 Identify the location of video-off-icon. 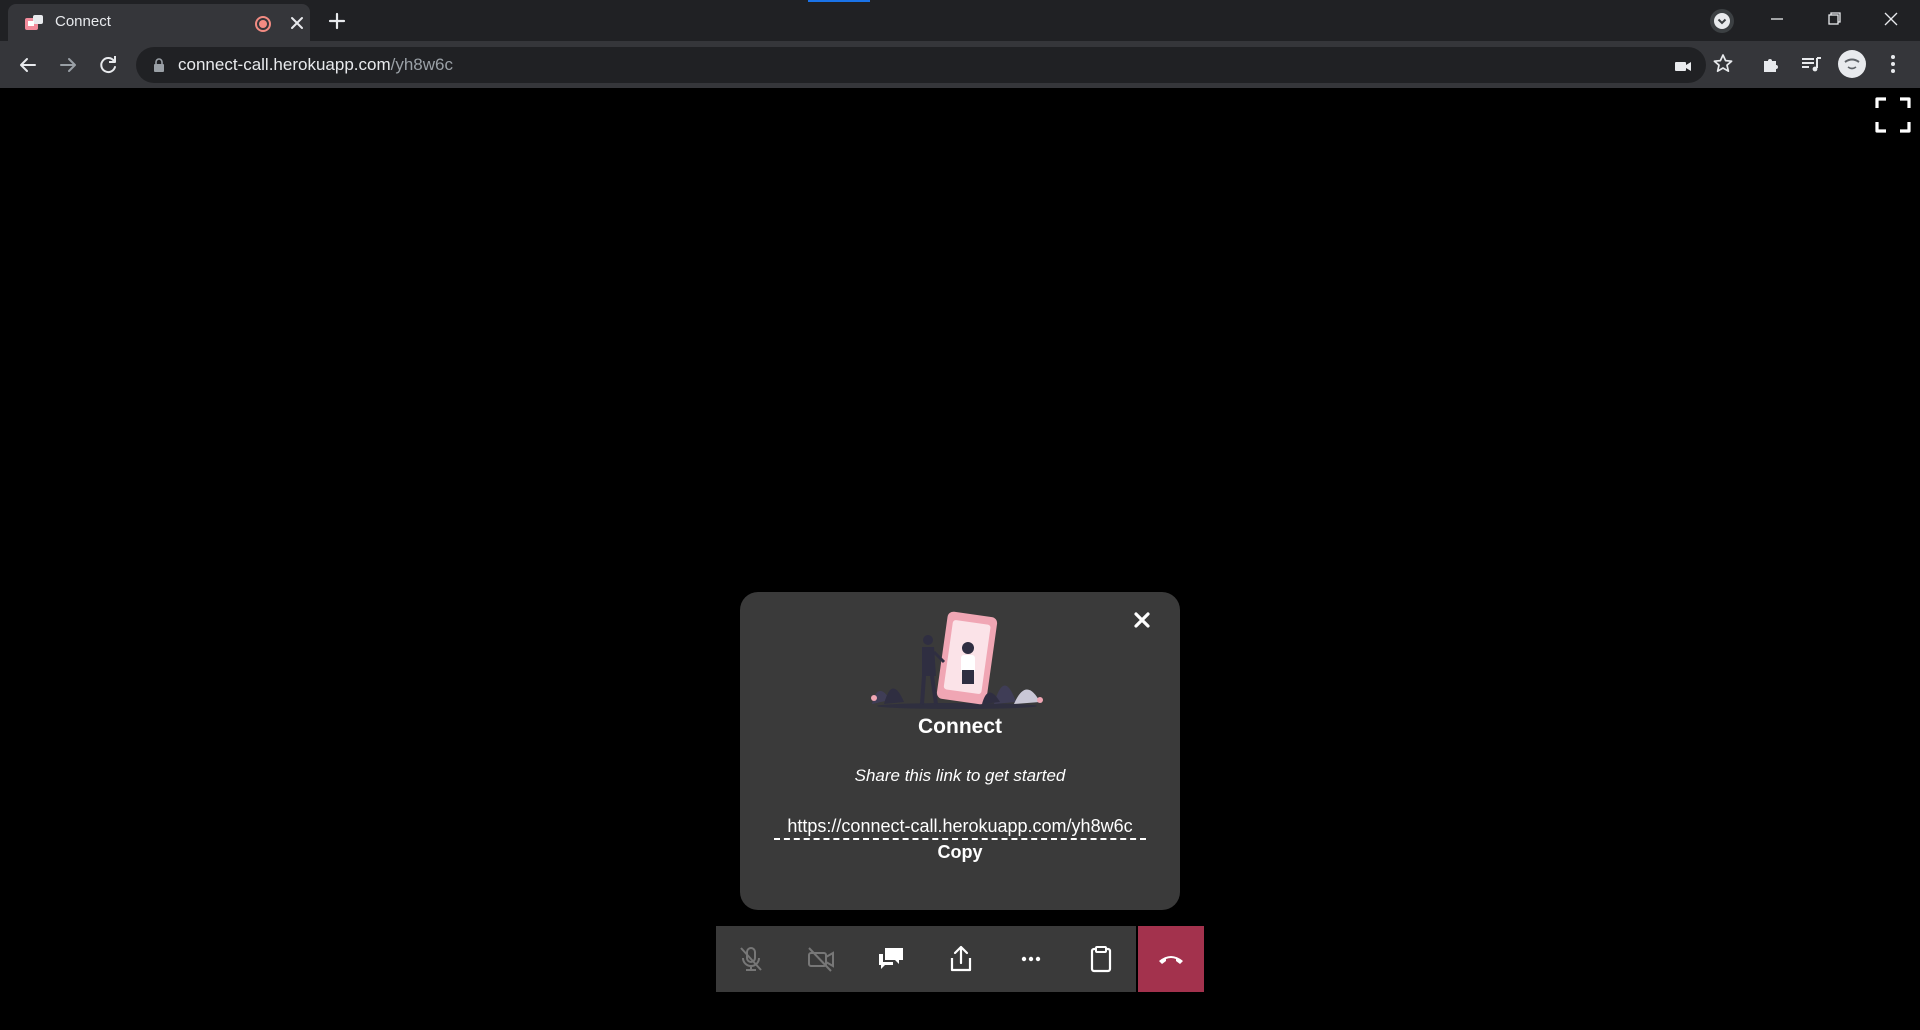
(821, 959).